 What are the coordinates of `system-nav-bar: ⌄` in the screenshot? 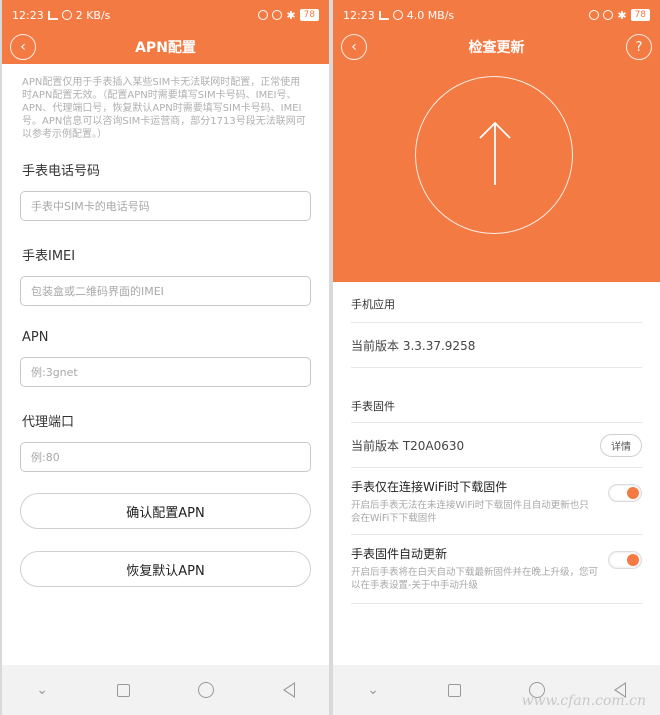 It's located at (165, 690).